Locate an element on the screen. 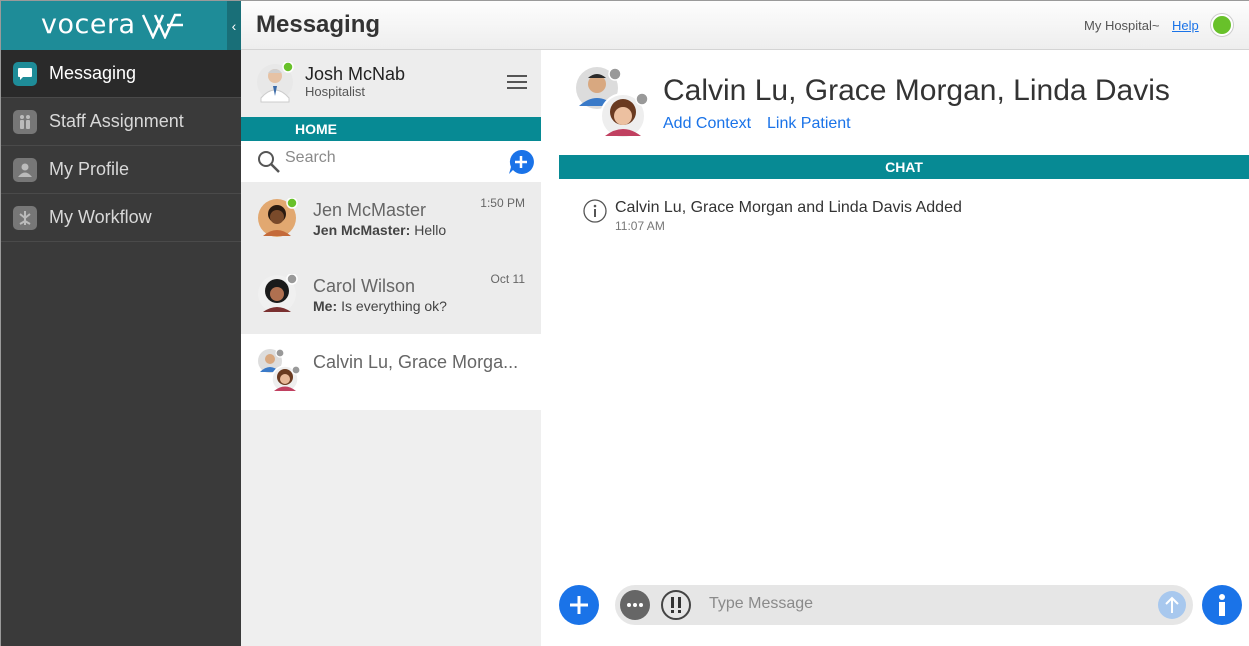  user-name: Josh McNab is located at coordinates (355, 74).